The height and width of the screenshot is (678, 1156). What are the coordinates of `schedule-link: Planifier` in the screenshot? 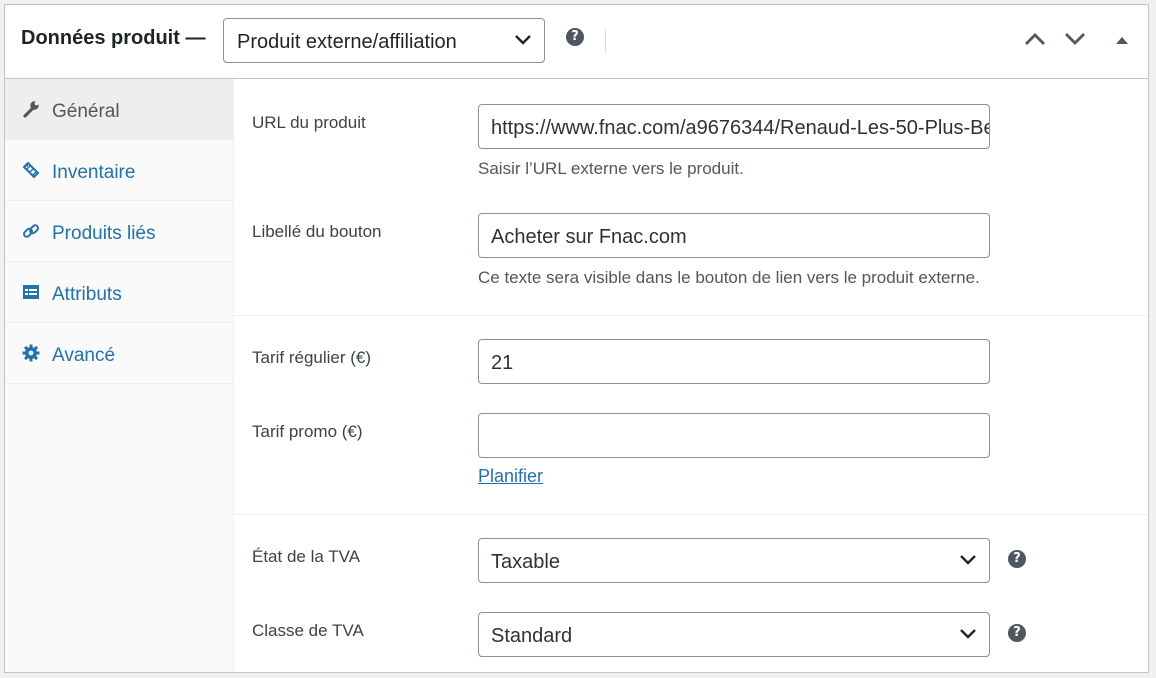 It's located at (510, 476).